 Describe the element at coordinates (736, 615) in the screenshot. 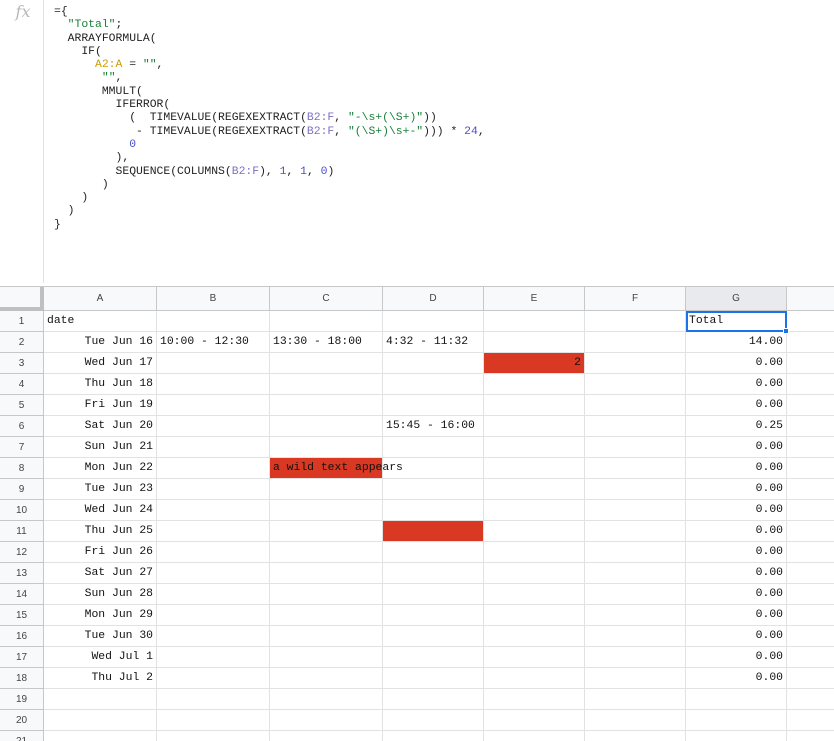

I see `cell-g15: 0.00` at that location.